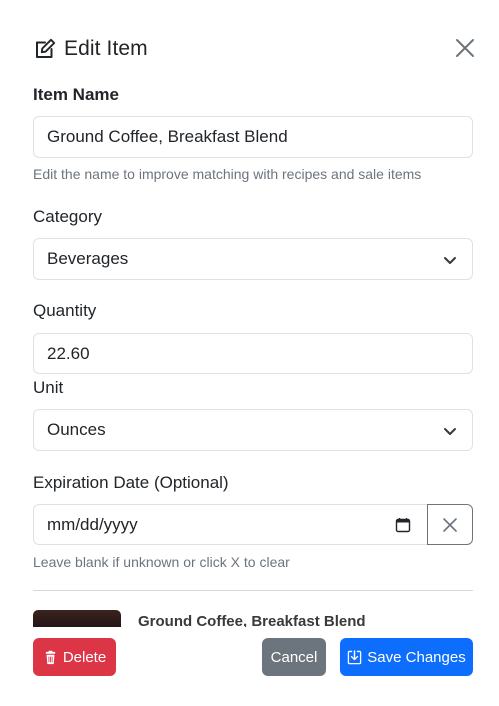 This screenshot has height=706, width=499. I want to click on expiration-date-input: mm/dd/yyyy, so click(230, 524).